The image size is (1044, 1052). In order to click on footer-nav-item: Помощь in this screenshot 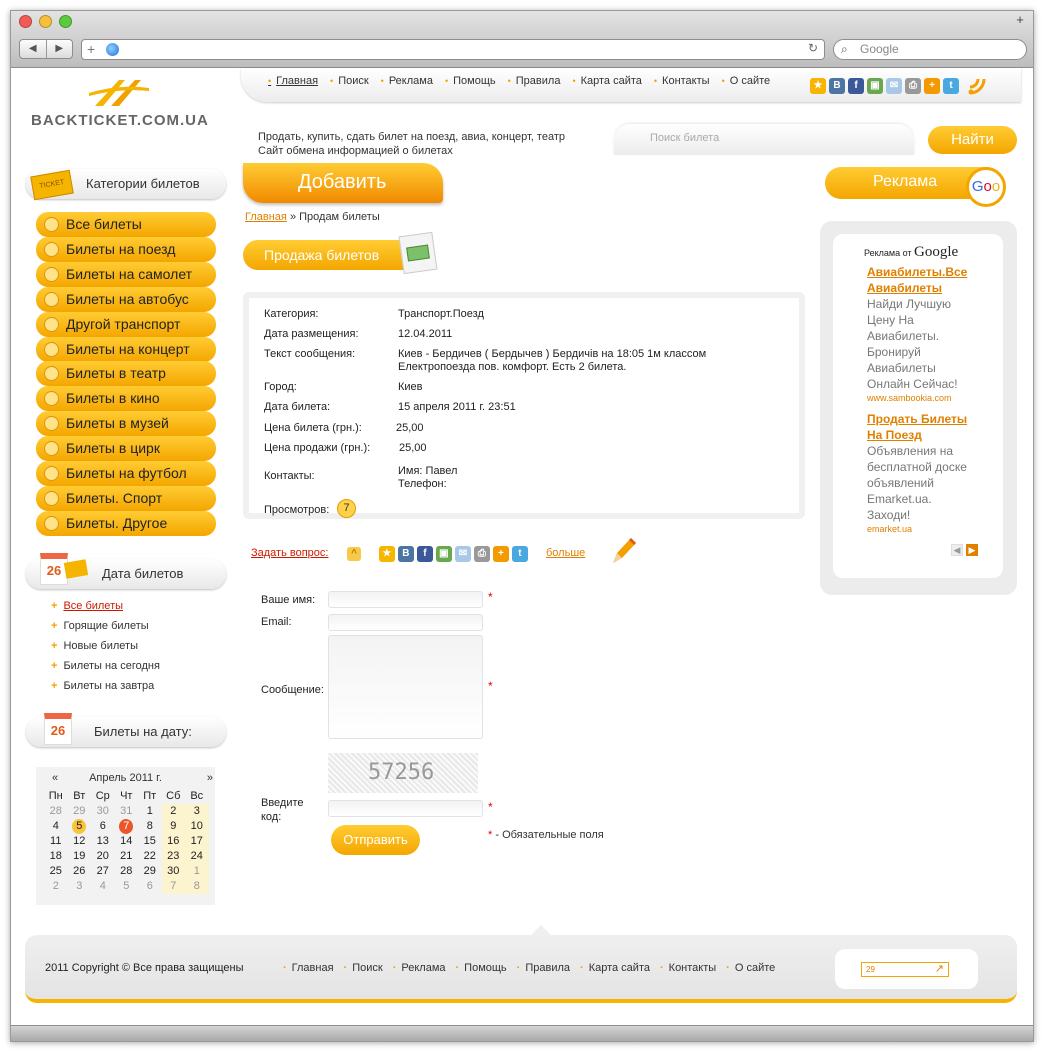, I will do `click(481, 968)`.